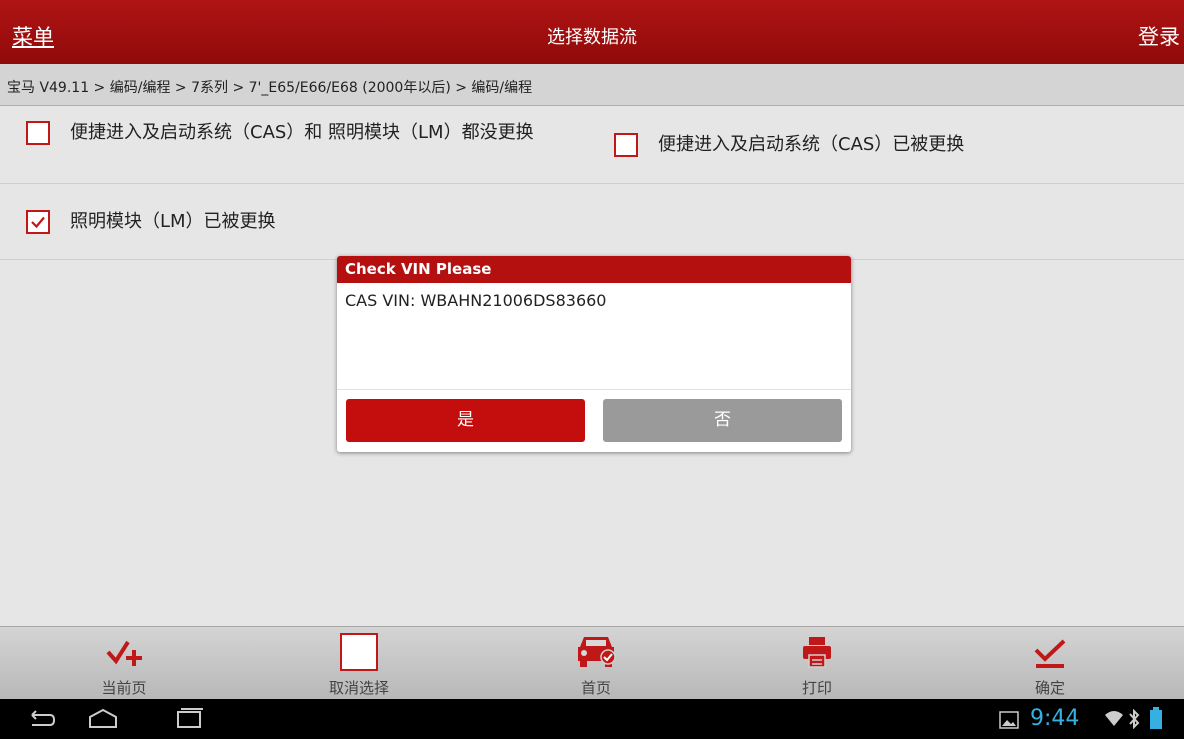 This screenshot has height=739, width=1184. I want to click on home-label: 首页, so click(595, 688).